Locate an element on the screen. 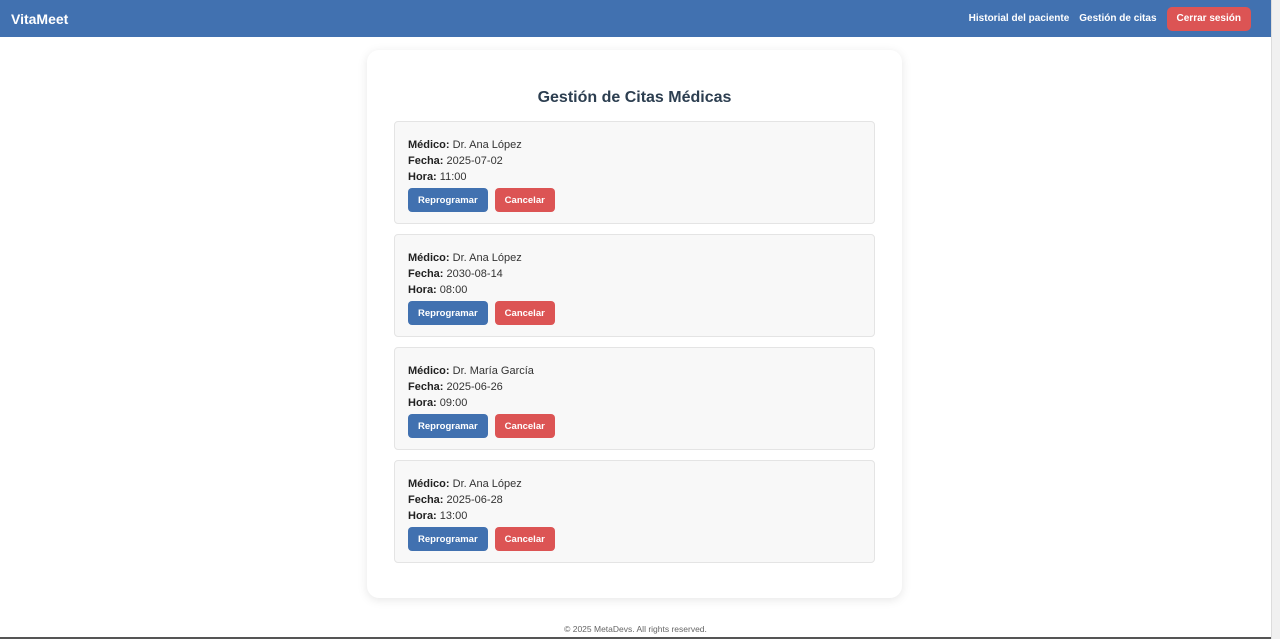 This screenshot has width=1280, height=639. date-row: Fecha: 2025-06-28 is located at coordinates (634, 500).